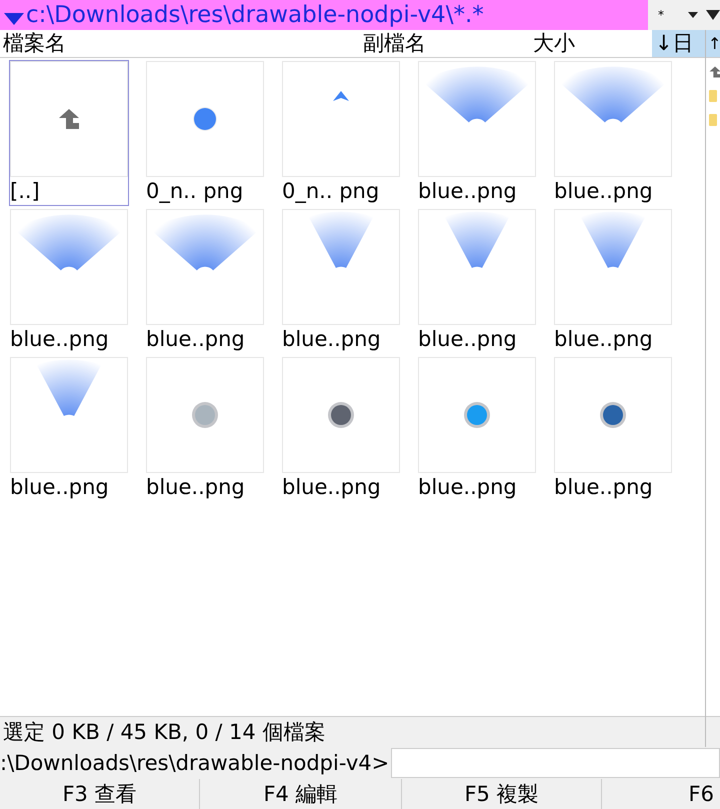 The image size is (720, 809). What do you see at coordinates (591, 43) in the screenshot?
I see `column-header: 大小` at bounding box center [591, 43].